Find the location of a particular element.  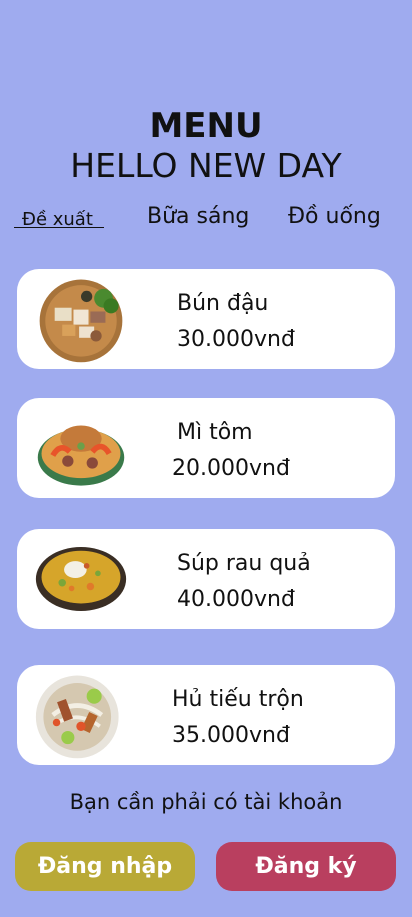

menu-item-price: 20.000vnđ is located at coordinates (231, 468).